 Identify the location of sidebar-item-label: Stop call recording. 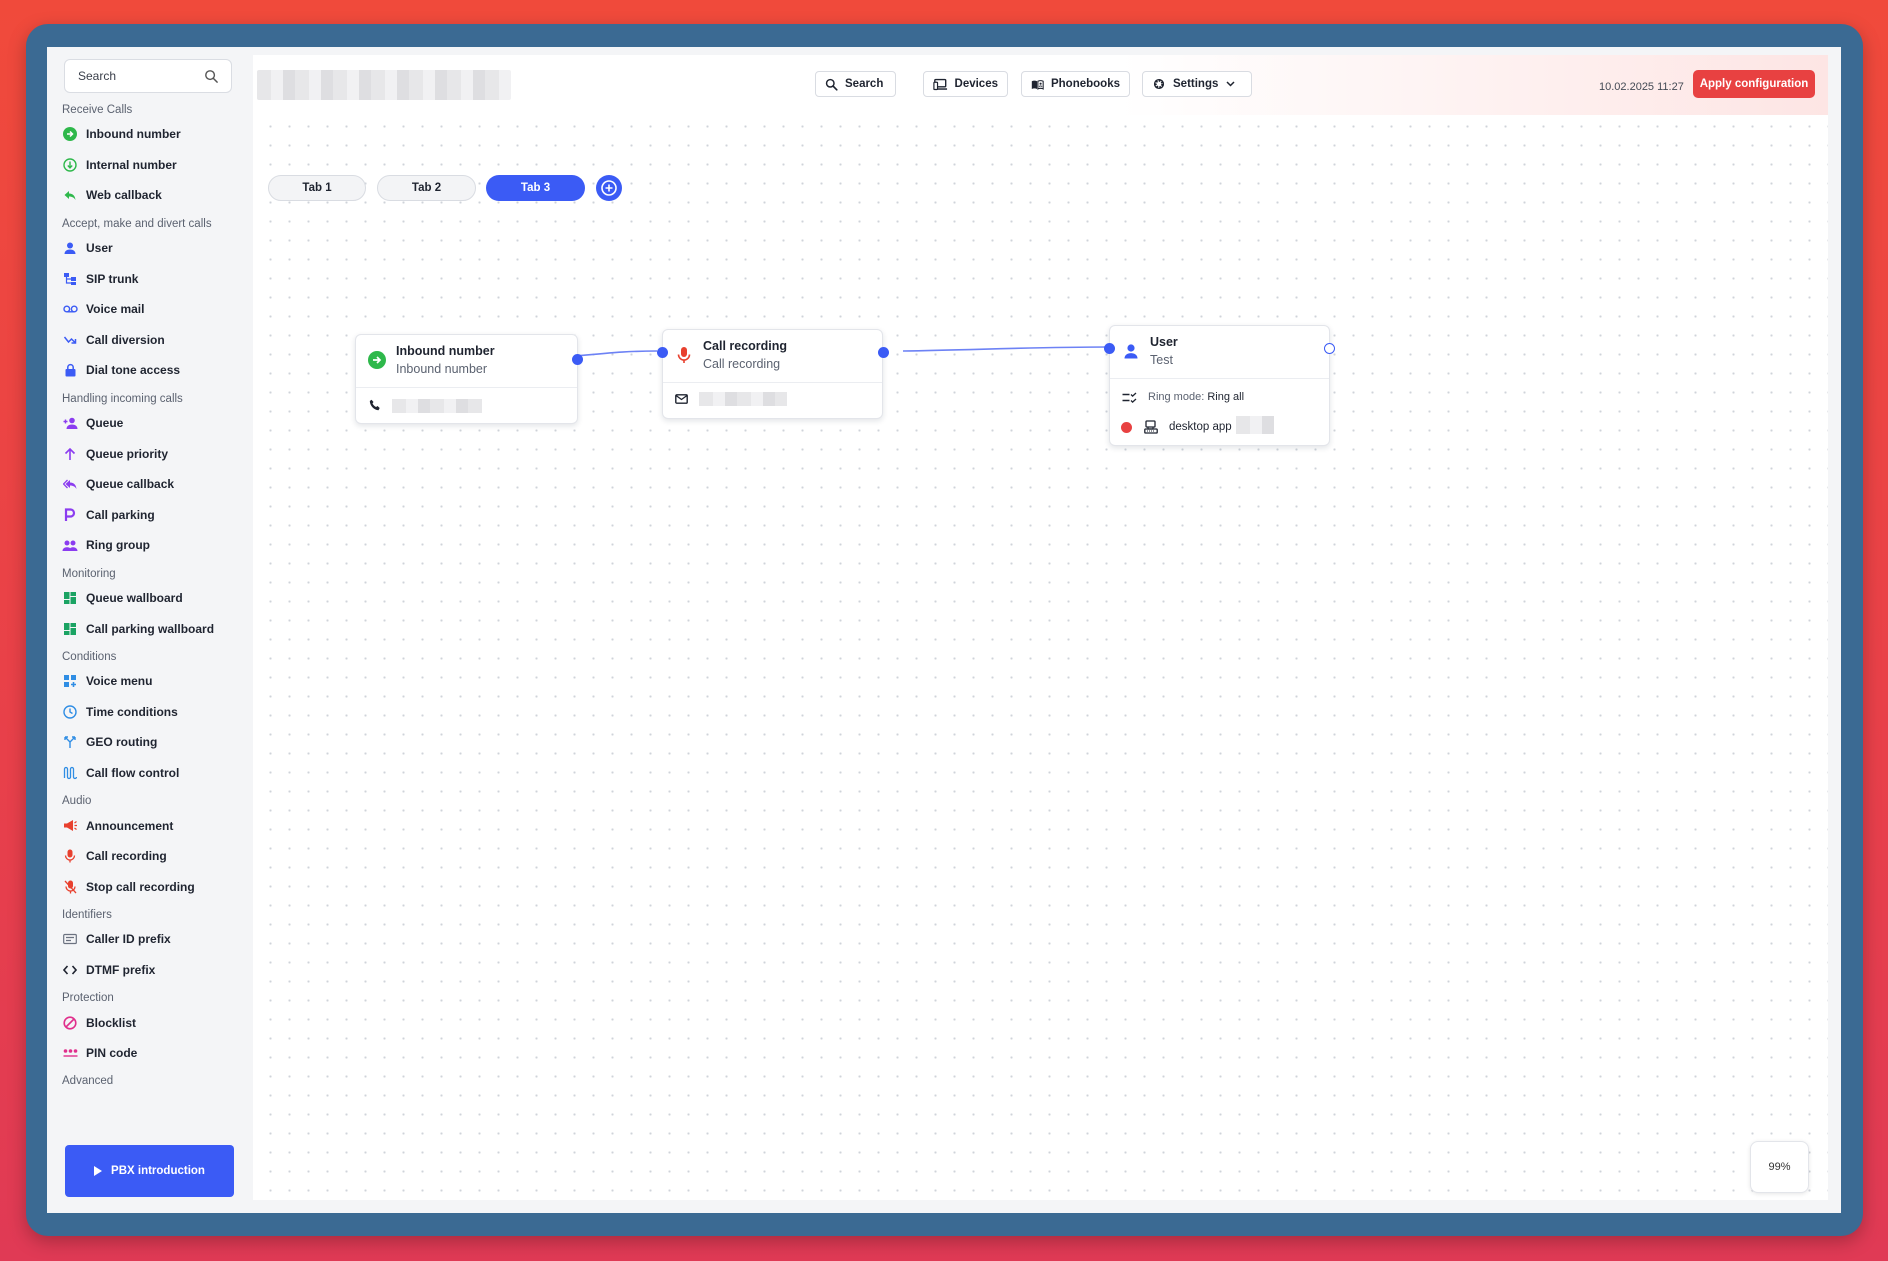
(140, 886).